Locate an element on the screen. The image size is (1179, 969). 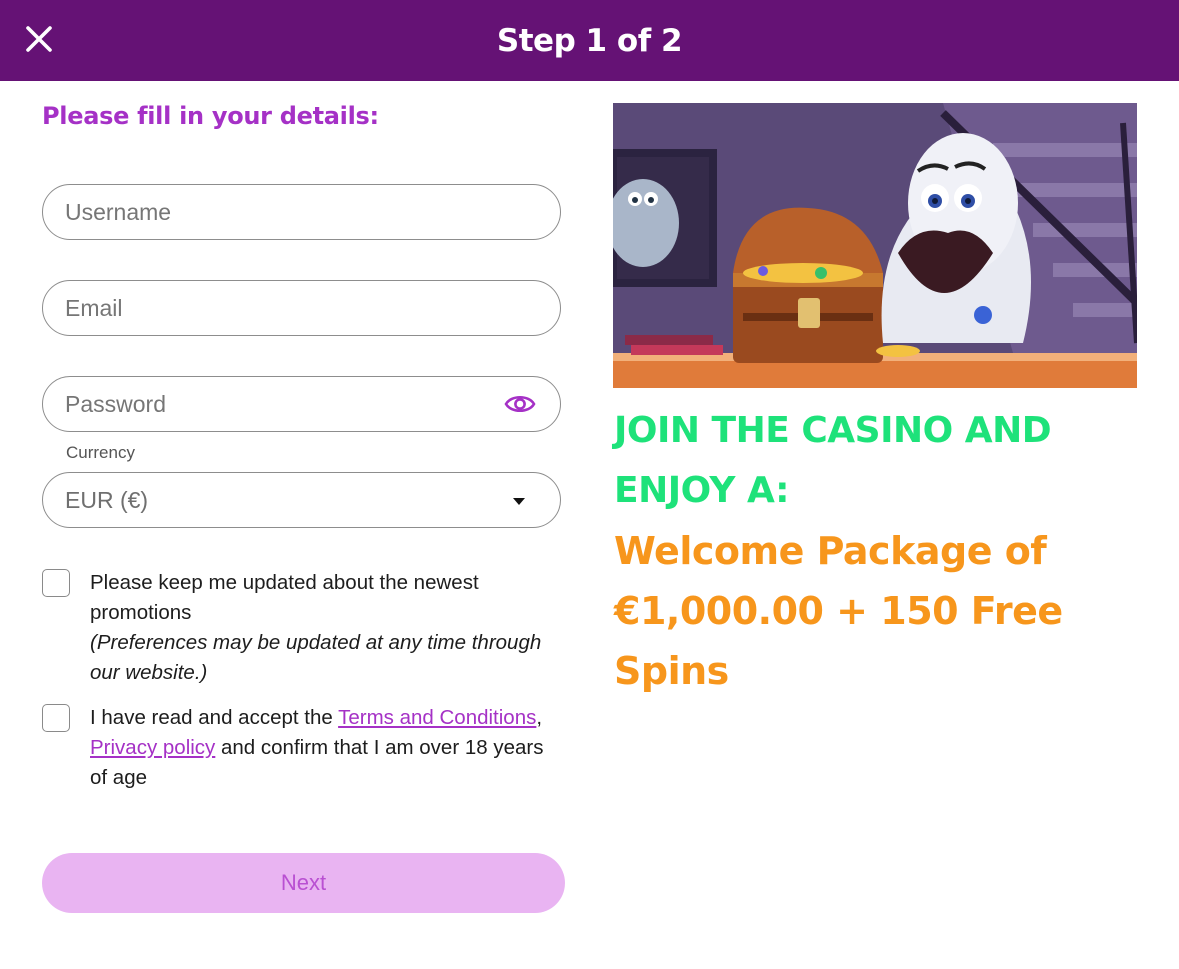
header-bar: Step 1 of 2 is located at coordinates (589, 40).